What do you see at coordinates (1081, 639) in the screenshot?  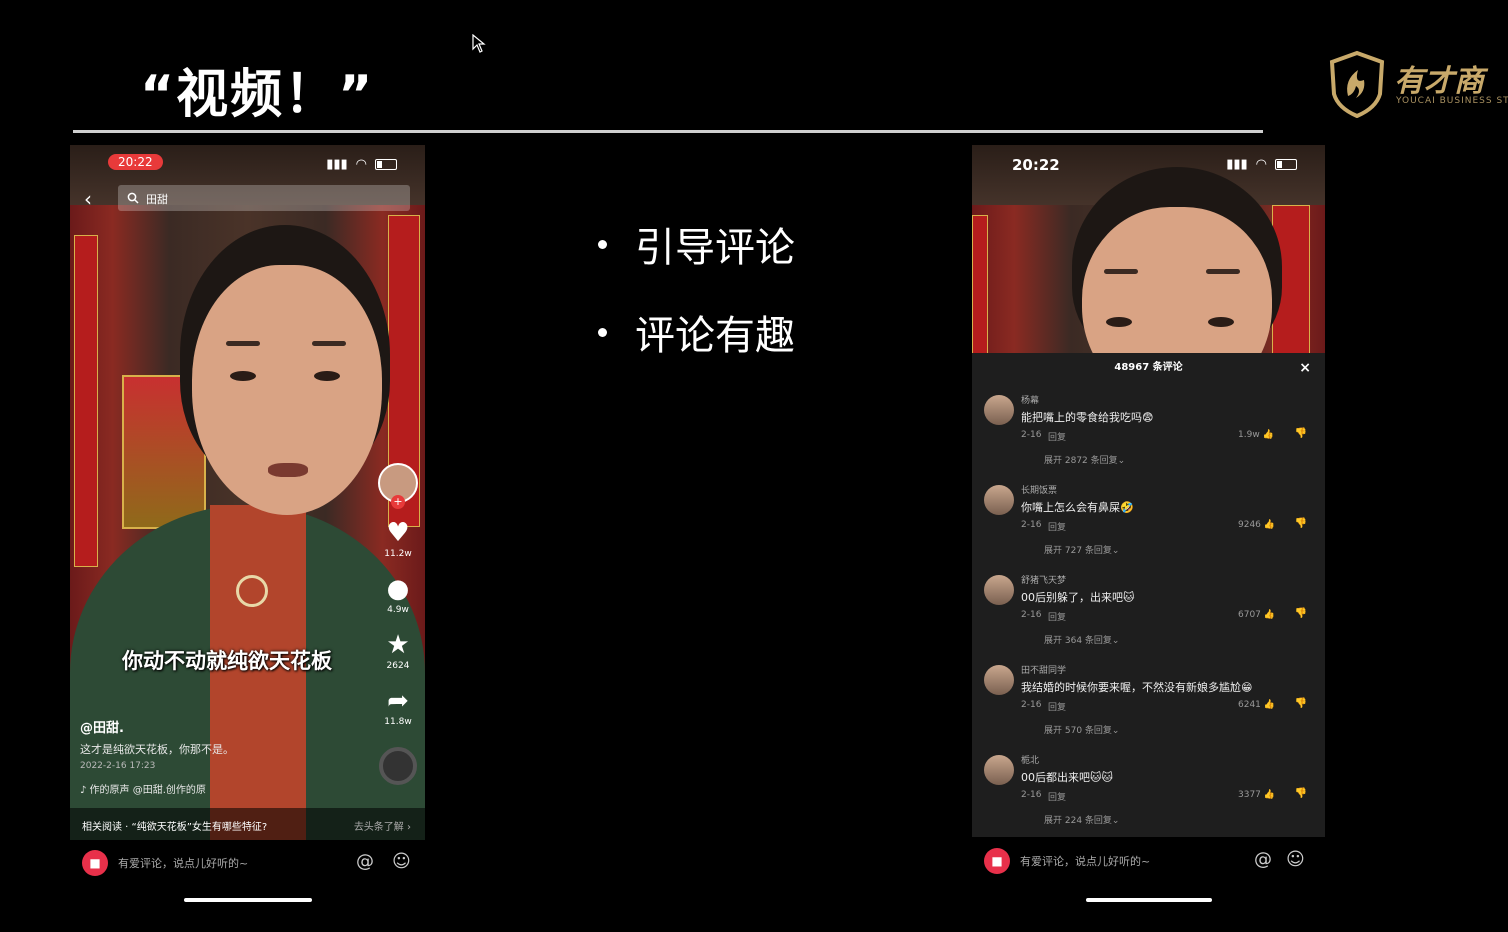 I see `expand-replies: 展开 364 条回复⌄` at bounding box center [1081, 639].